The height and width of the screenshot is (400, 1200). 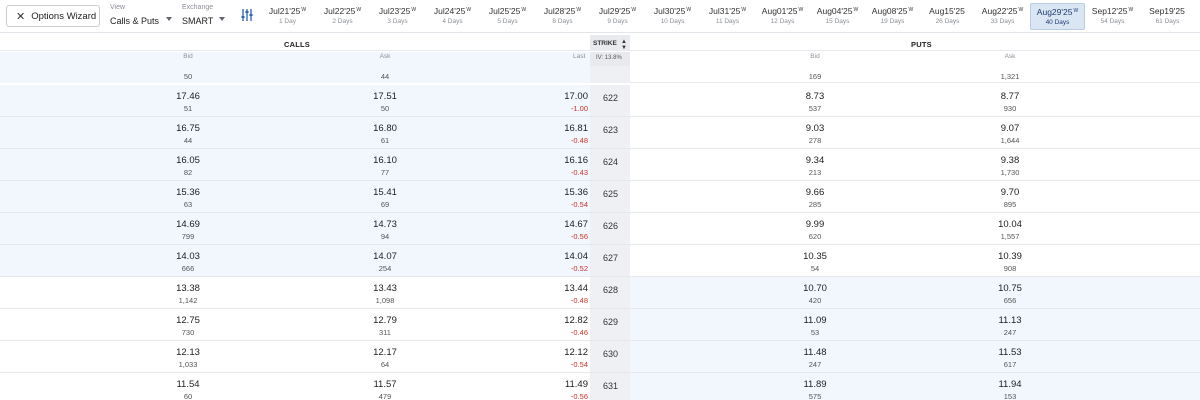 What do you see at coordinates (579, 108) in the screenshot?
I see `call-change: -1.00` at bounding box center [579, 108].